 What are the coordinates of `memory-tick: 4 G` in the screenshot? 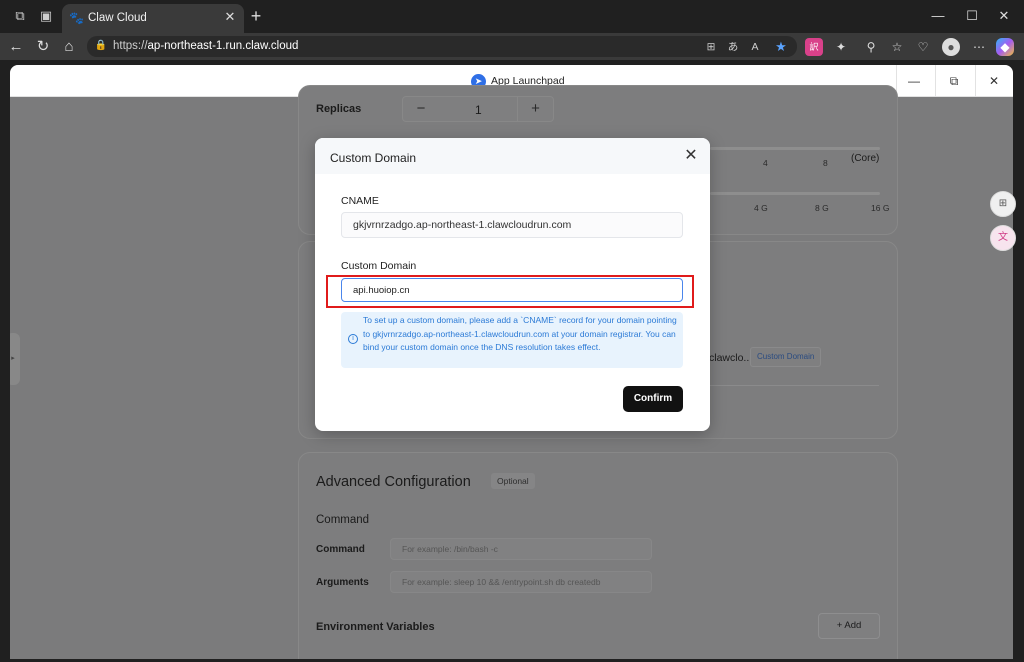 It's located at (761, 208).